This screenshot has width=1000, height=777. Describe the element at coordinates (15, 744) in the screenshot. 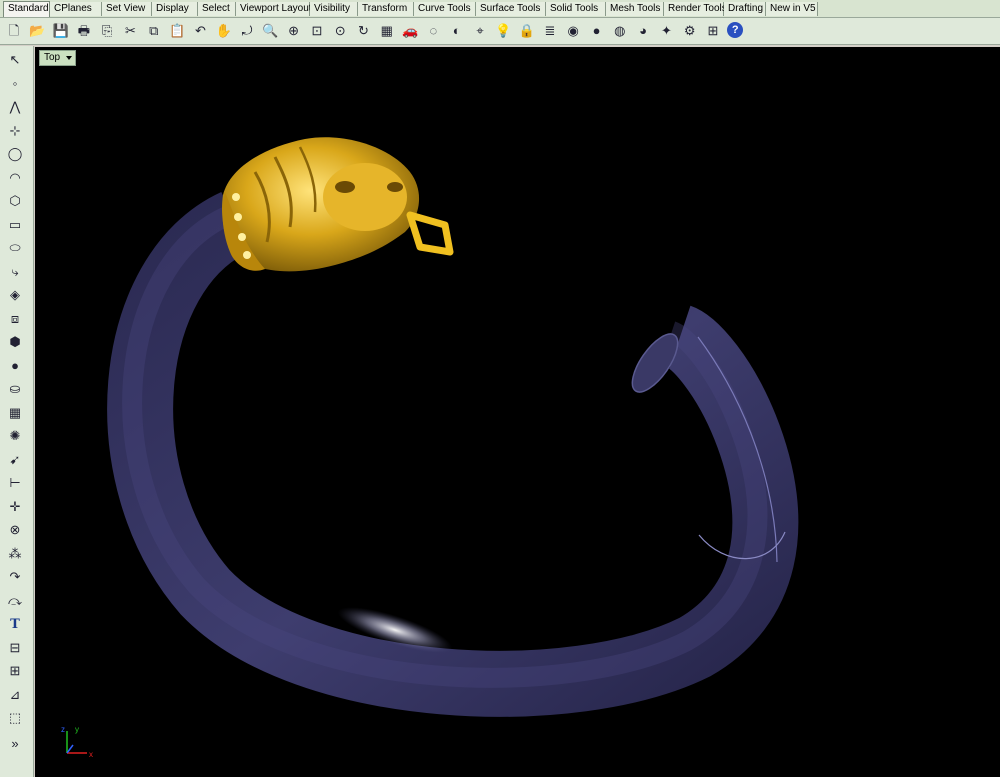

I see `more-tools-button: »` at that location.